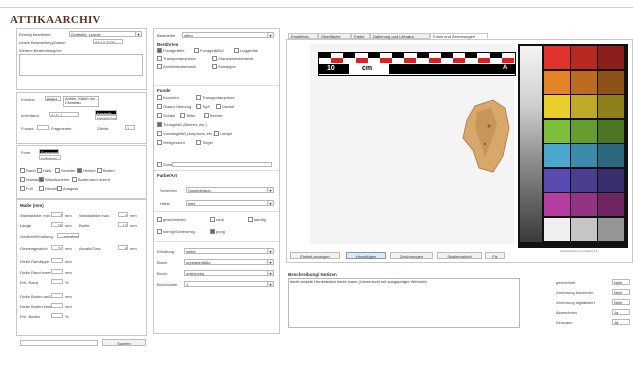  Describe the element at coordinates (213, 116) in the screenshot. I see `checkbox-item: Becher` at that location.